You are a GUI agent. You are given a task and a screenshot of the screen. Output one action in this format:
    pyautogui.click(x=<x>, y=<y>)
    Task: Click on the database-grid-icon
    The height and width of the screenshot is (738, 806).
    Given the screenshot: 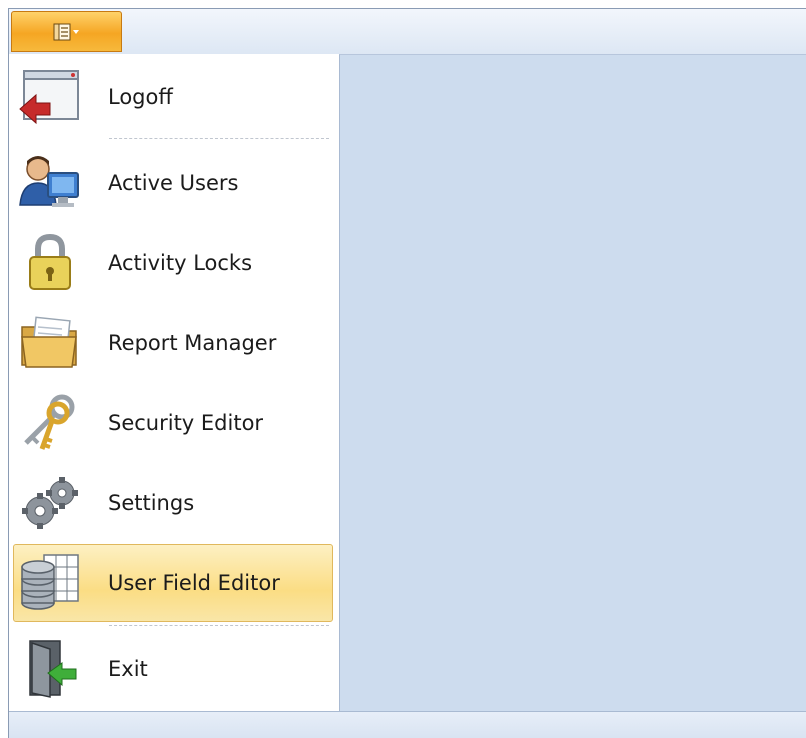 What is the action you would take?
    pyautogui.click(x=50, y=583)
    